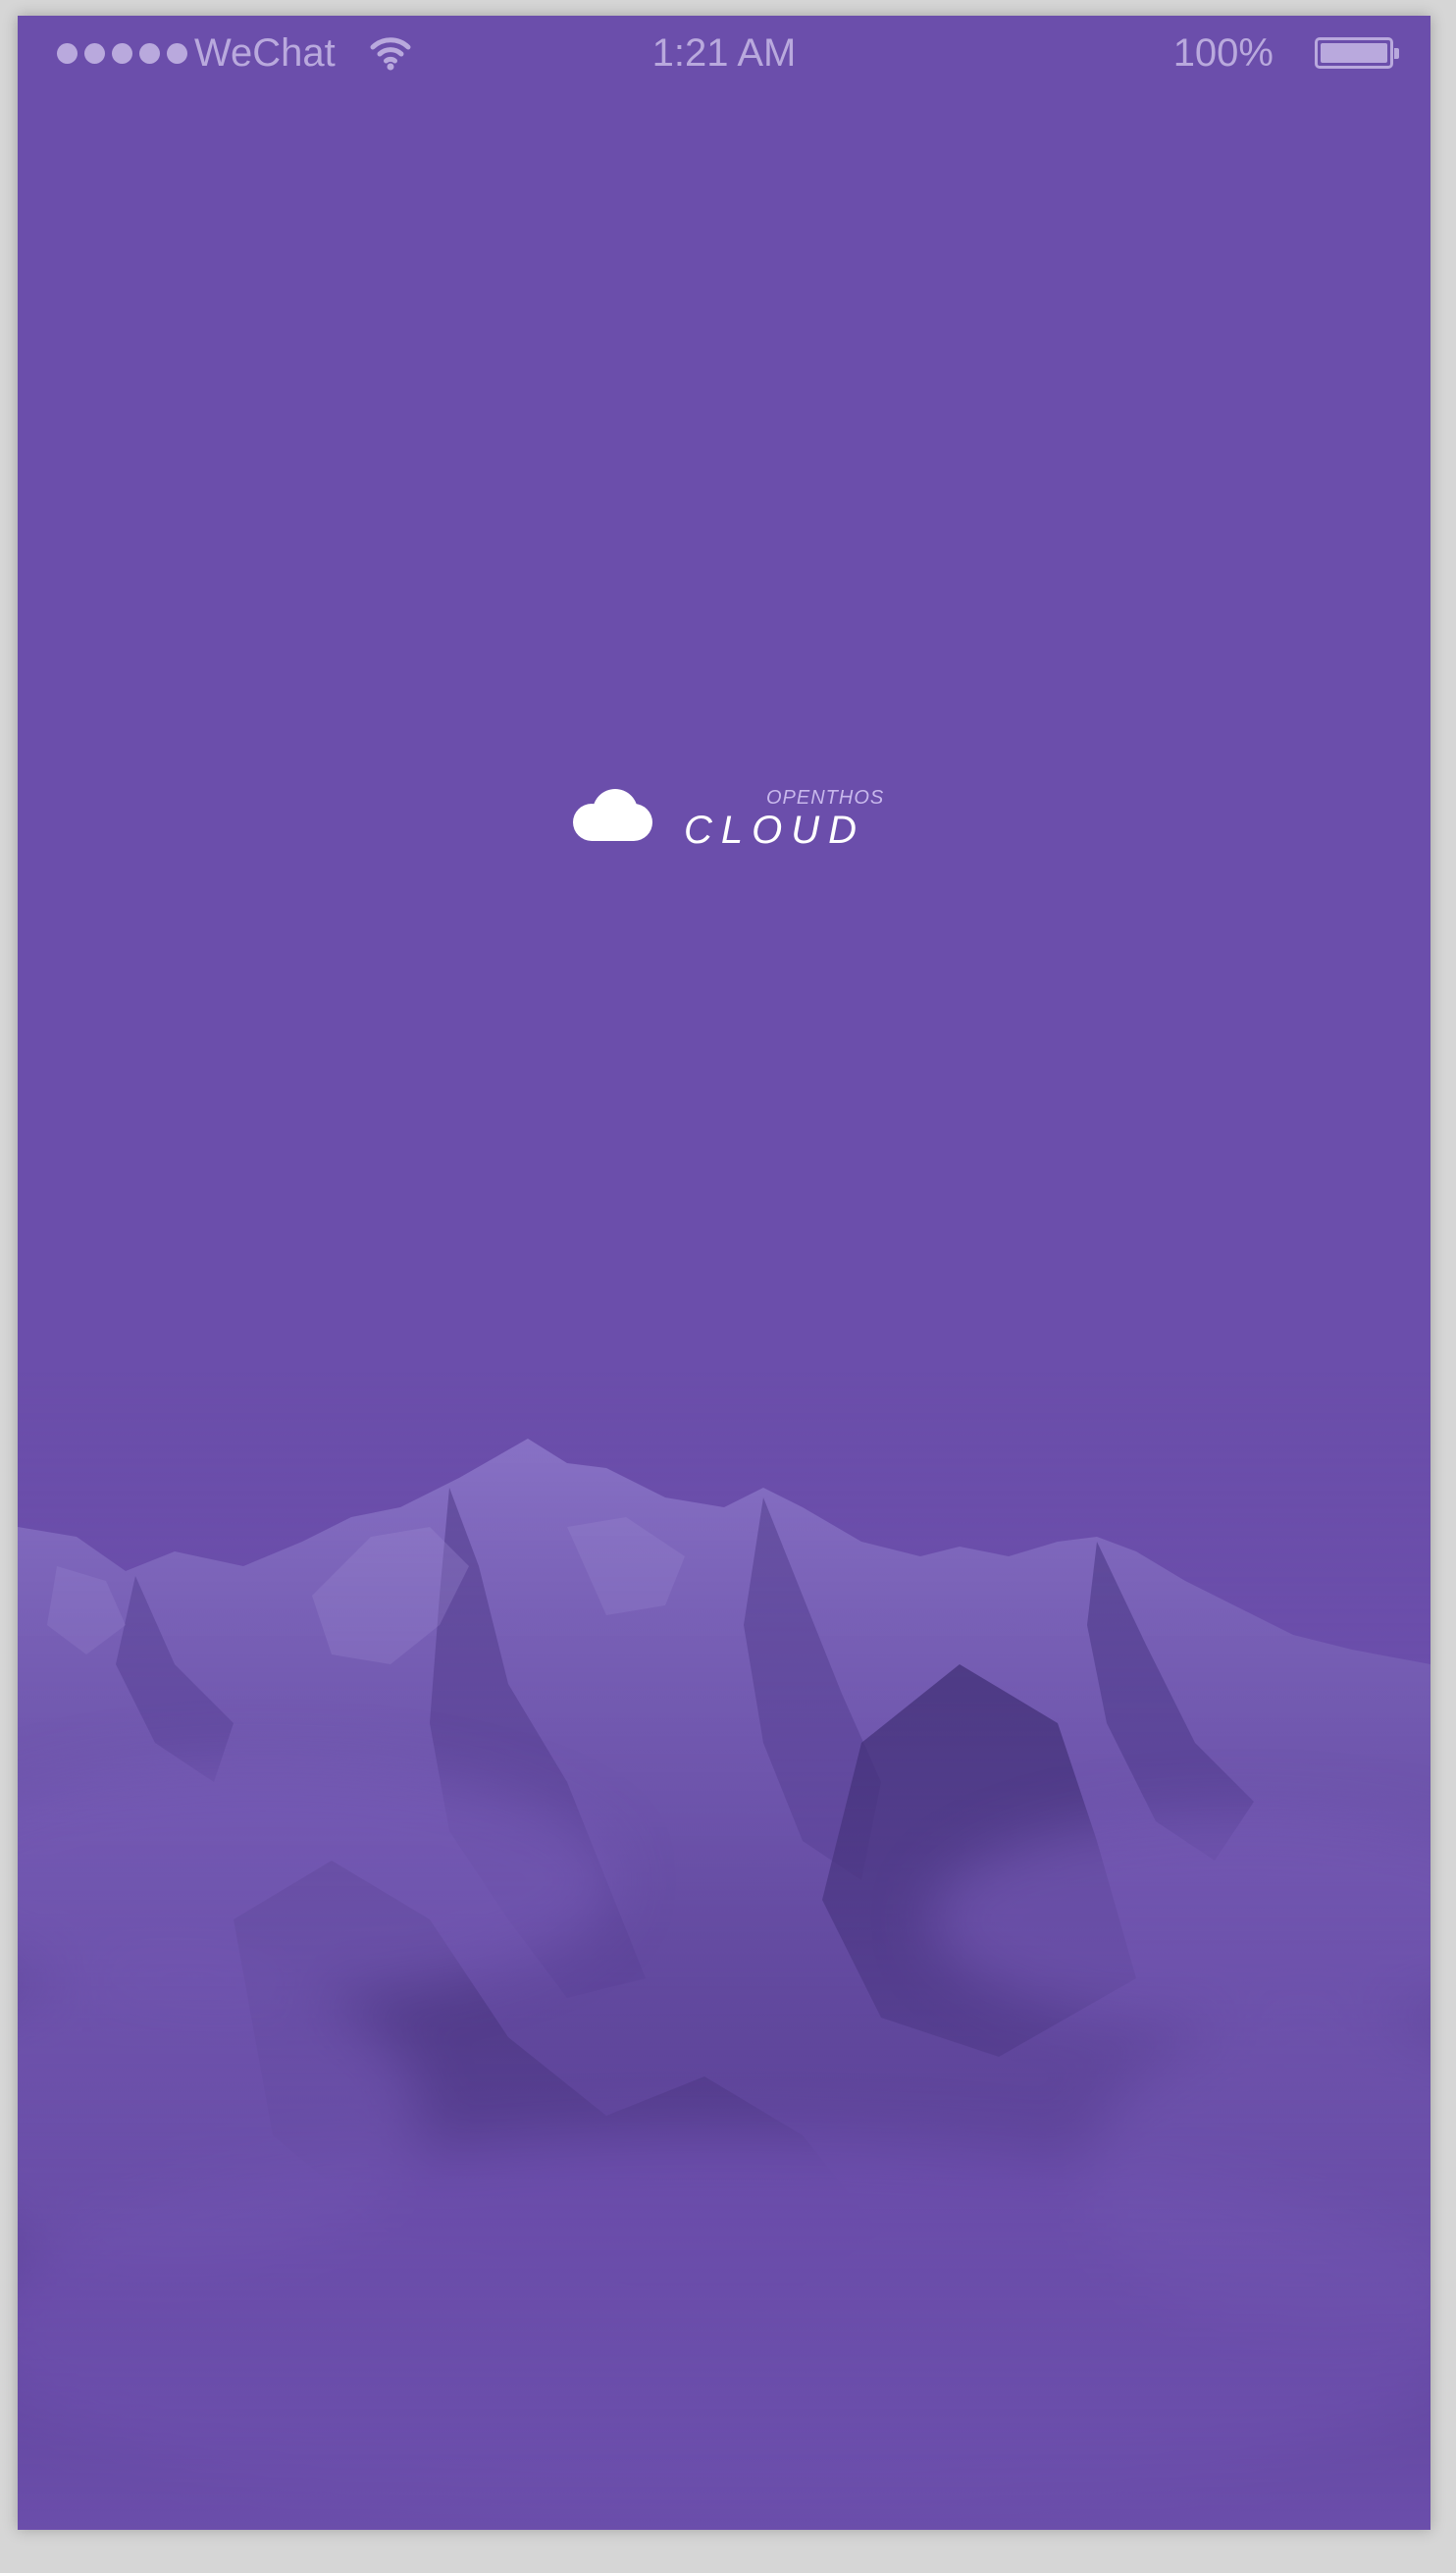 The image size is (1456, 2573). I want to click on battery-icon, so click(1357, 53).